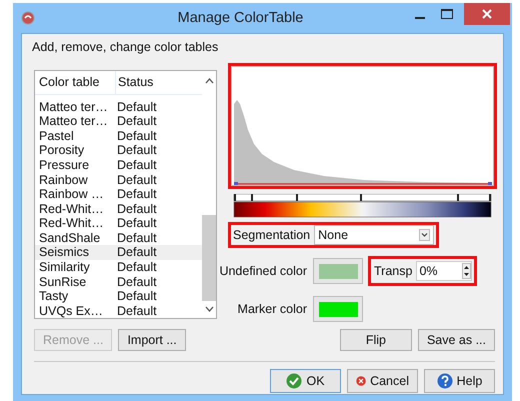  What do you see at coordinates (338, 271) in the screenshot?
I see `undefined-color-button` at bounding box center [338, 271].